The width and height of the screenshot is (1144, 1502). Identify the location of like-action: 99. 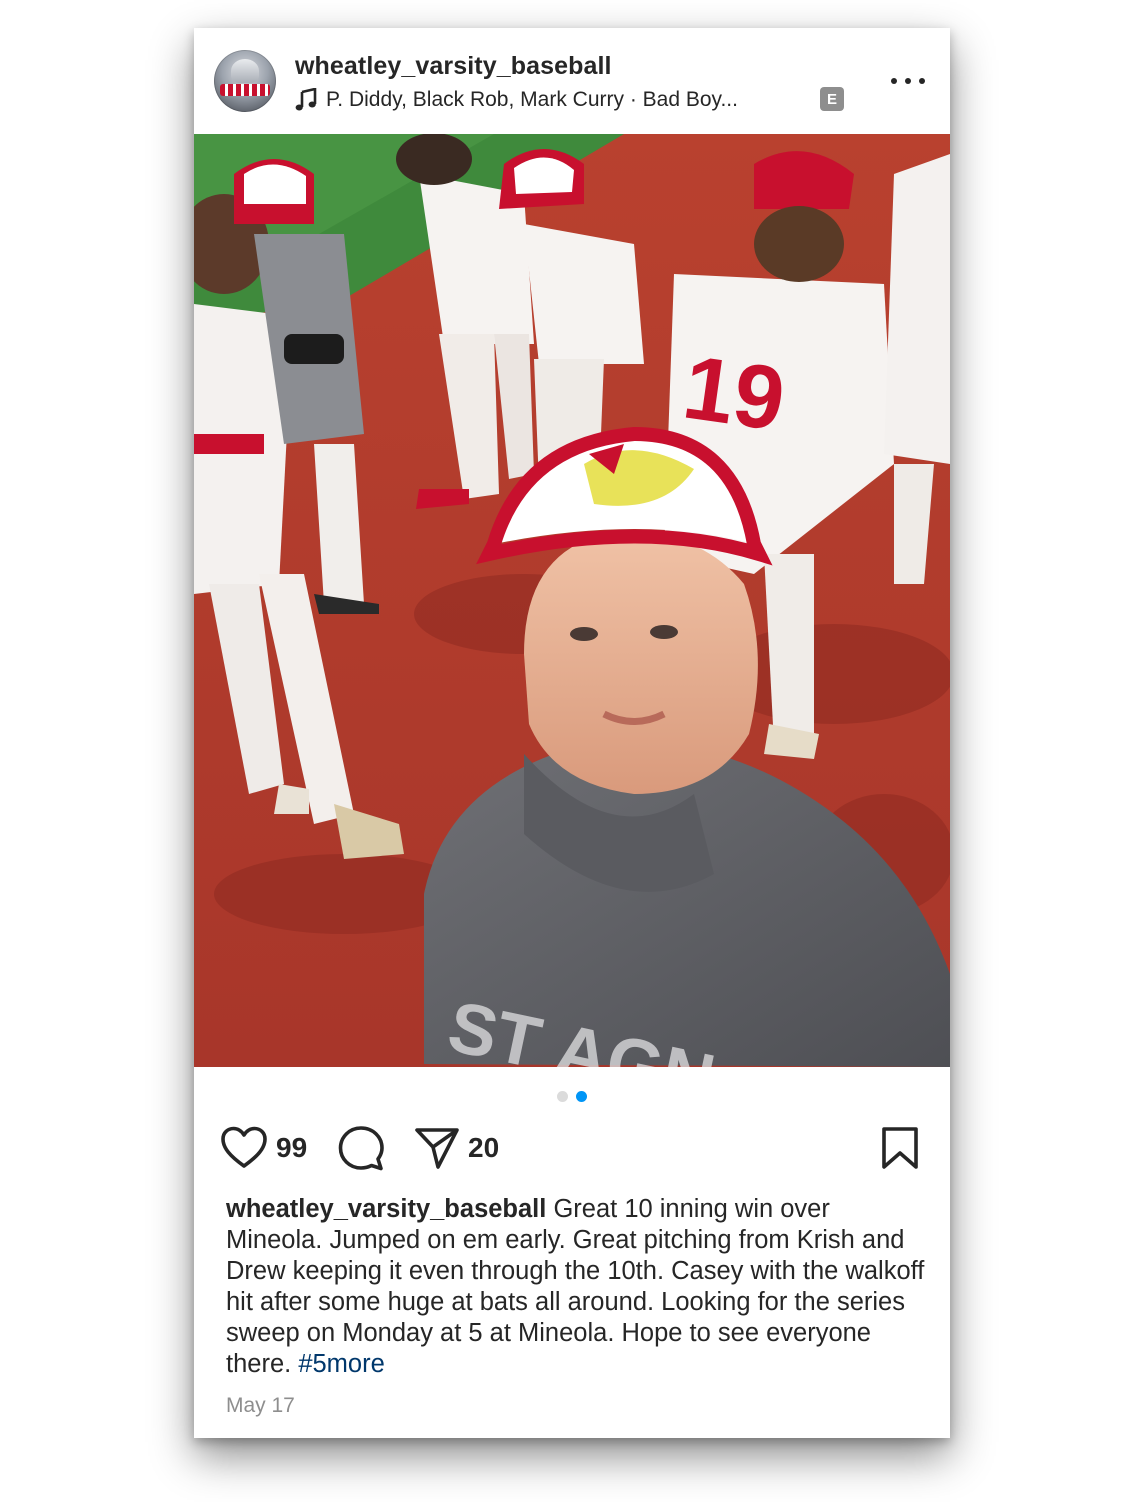
(263, 1148).